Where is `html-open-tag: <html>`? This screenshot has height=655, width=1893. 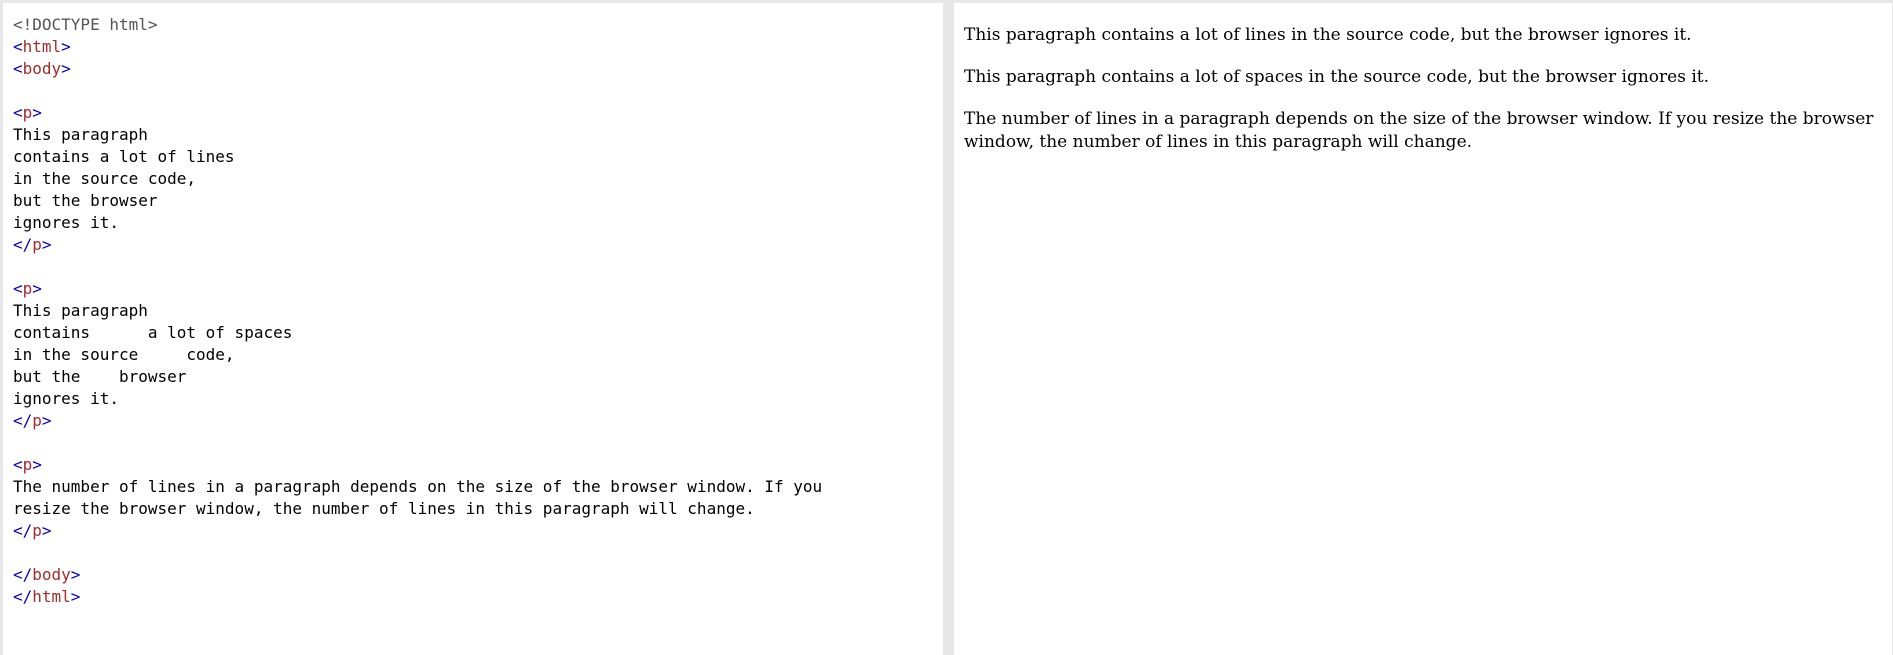
html-open-tag: <html> is located at coordinates (42, 46).